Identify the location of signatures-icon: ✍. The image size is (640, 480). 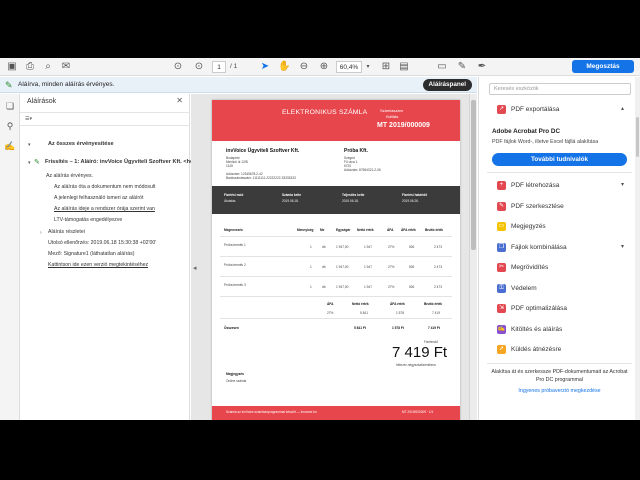
(10, 146).